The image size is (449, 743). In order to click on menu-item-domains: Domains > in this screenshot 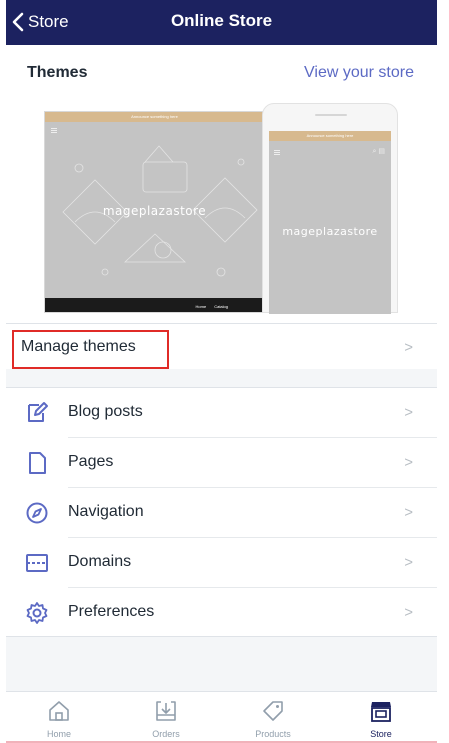, I will do `click(221, 563)`.